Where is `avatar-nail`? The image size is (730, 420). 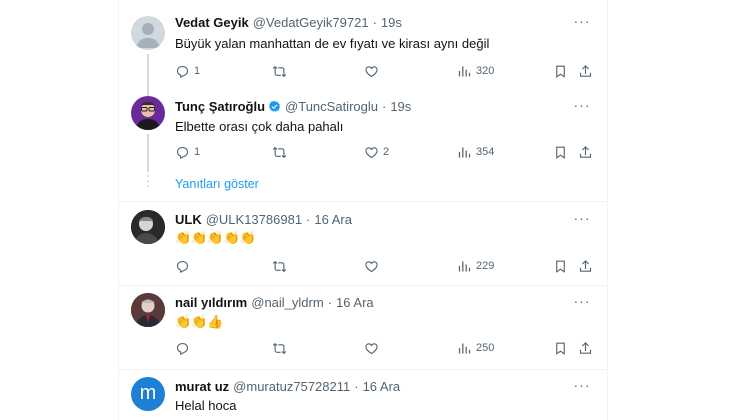
avatar-nail is located at coordinates (148, 310).